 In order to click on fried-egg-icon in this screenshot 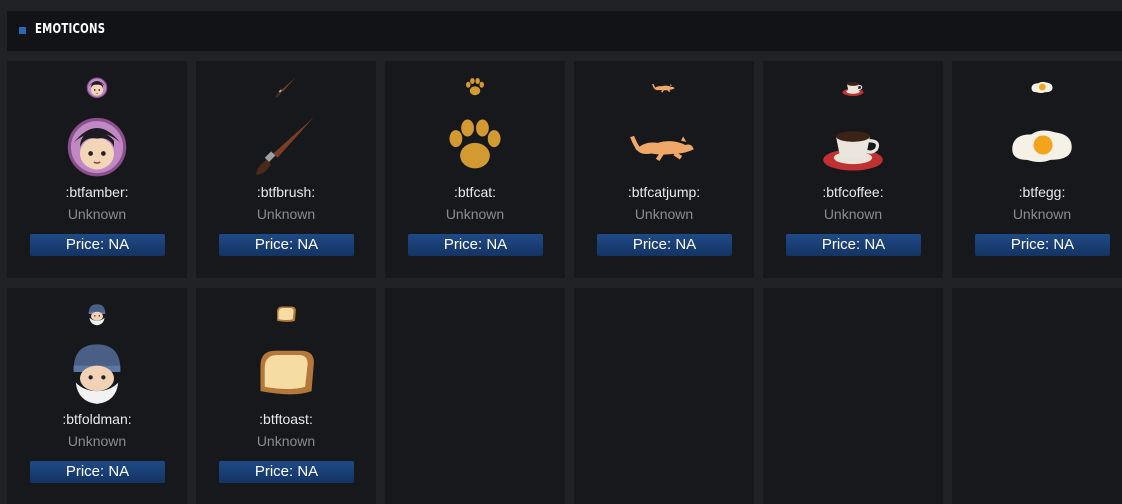, I will do `click(1037, 145)`.